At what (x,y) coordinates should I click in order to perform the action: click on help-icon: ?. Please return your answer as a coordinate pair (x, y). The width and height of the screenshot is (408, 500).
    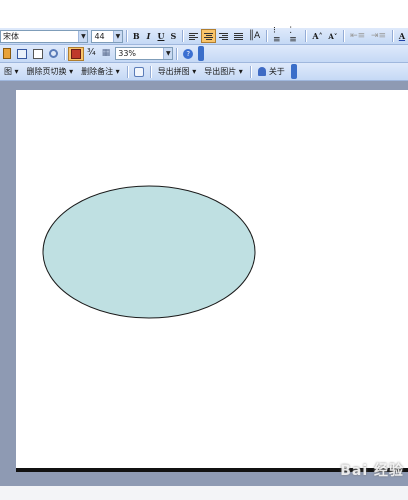
    Looking at the image, I should click on (188, 53).